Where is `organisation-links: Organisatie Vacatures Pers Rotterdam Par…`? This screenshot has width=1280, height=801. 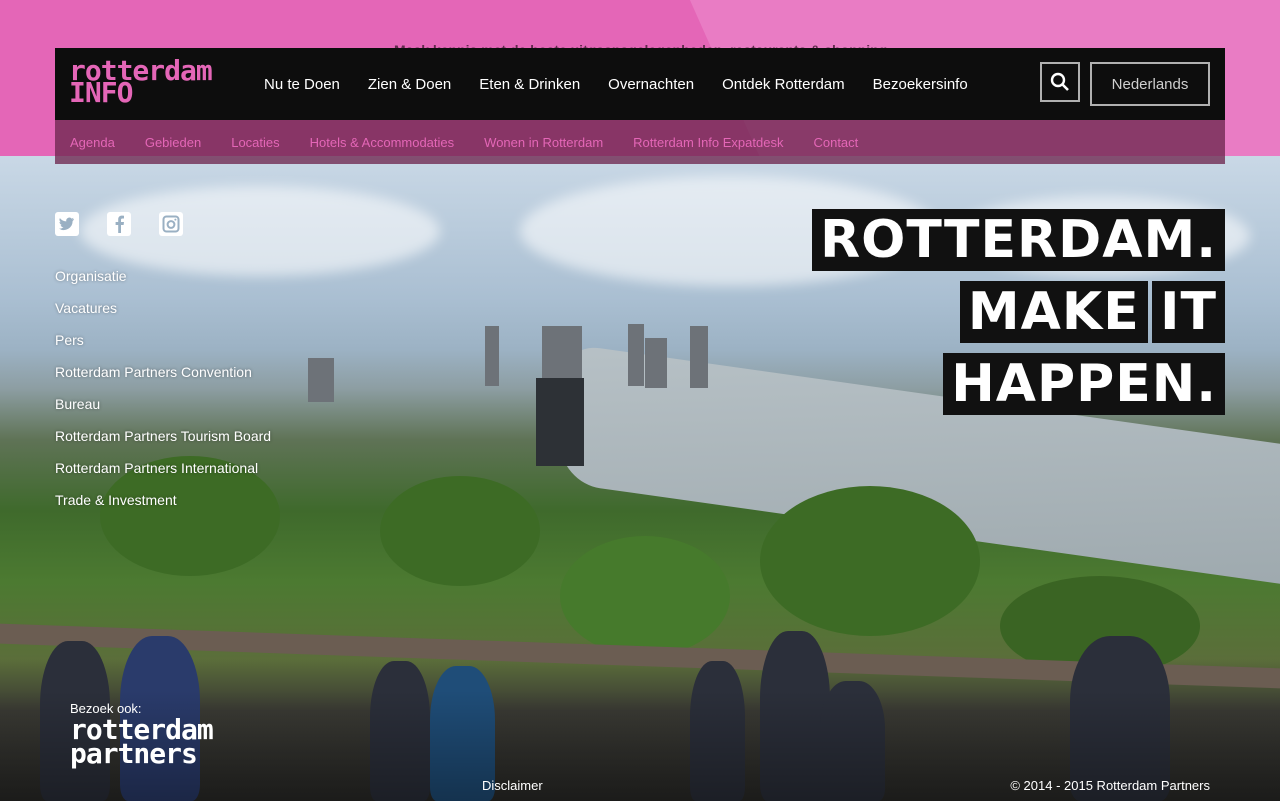
organisation-links: Organisatie Vacatures Pers Rotterdam Par… is located at coordinates (163, 388).